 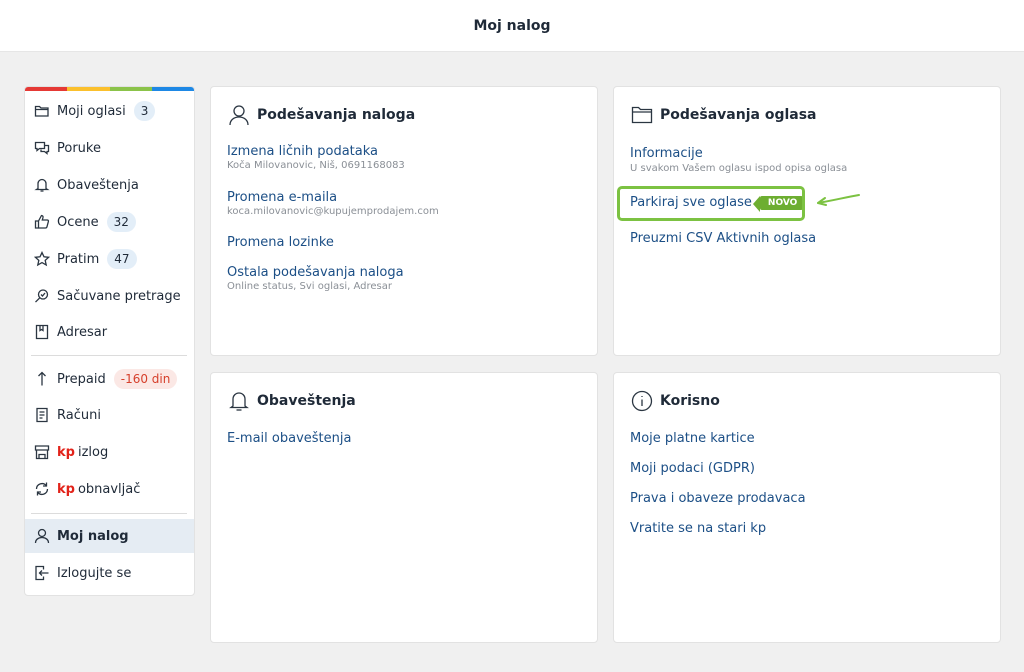 What do you see at coordinates (738, 115) in the screenshot?
I see `card-title-text: Podešavanja oglasa` at bounding box center [738, 115].